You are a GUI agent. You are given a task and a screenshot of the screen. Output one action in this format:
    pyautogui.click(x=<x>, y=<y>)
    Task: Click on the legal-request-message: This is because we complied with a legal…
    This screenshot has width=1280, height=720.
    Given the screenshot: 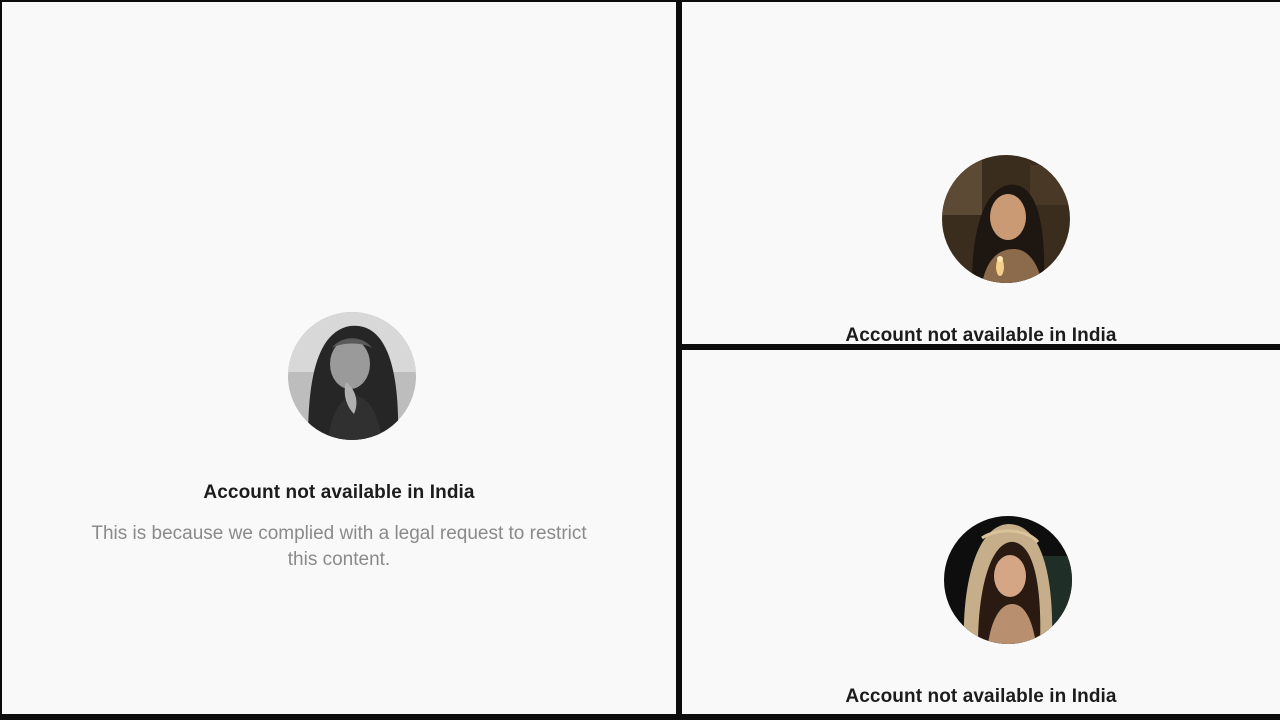 What is the action you would take?
    pyautogui.click(x=339, y=546)
    